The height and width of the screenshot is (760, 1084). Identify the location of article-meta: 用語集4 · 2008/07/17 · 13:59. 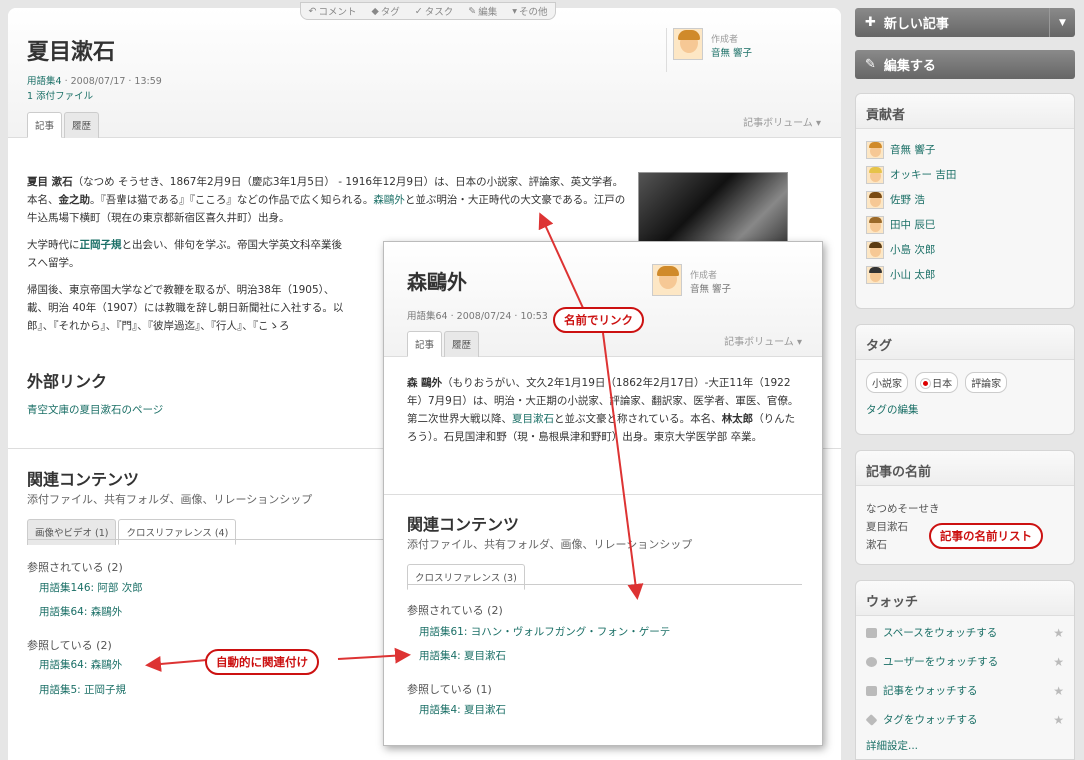
(94, 80).